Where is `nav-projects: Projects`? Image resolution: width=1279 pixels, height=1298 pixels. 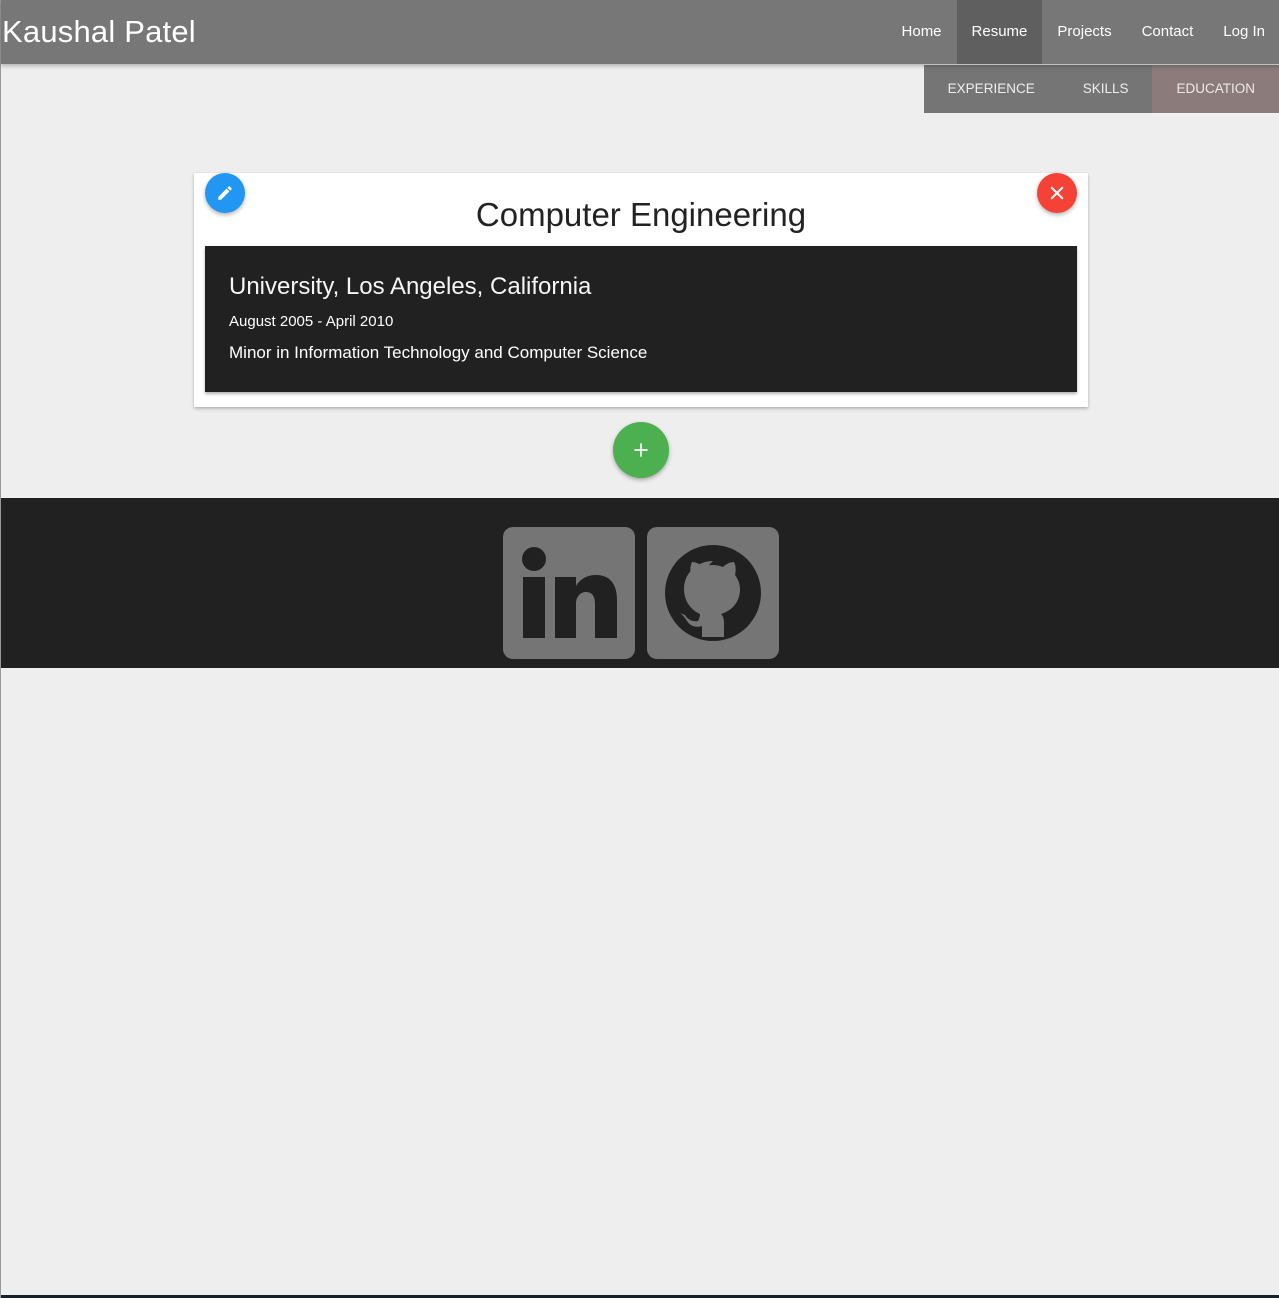 nav-projects: Projects is located at coordinates (1084, 32).